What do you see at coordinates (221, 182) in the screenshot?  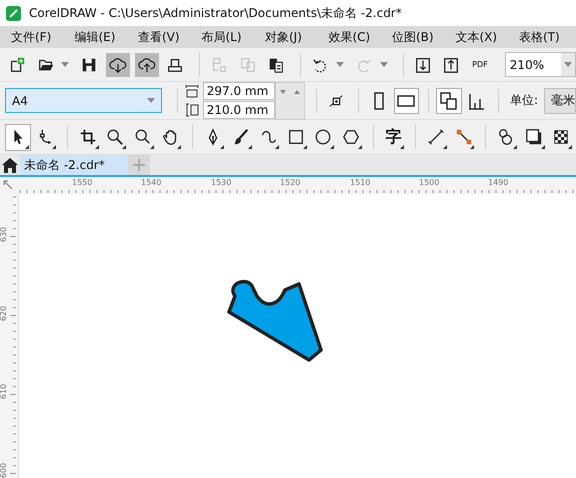 I see `ruler-label: 1530` at bounding box center [221, 182].